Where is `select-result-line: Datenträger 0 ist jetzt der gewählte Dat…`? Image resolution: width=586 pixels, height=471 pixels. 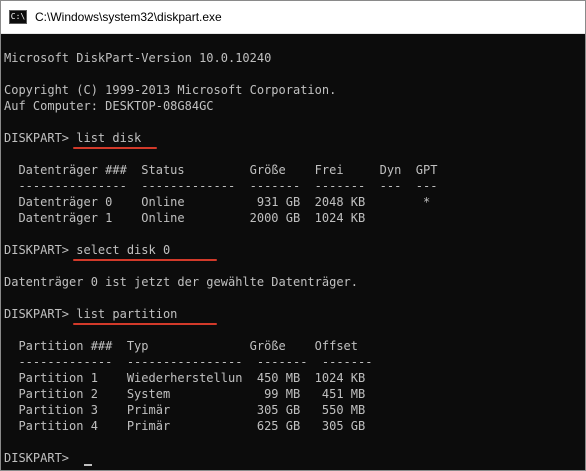 select-result-line: Datenträger 0 ist jetzt der gewählte Dat… is located at coordinates (181, 282).